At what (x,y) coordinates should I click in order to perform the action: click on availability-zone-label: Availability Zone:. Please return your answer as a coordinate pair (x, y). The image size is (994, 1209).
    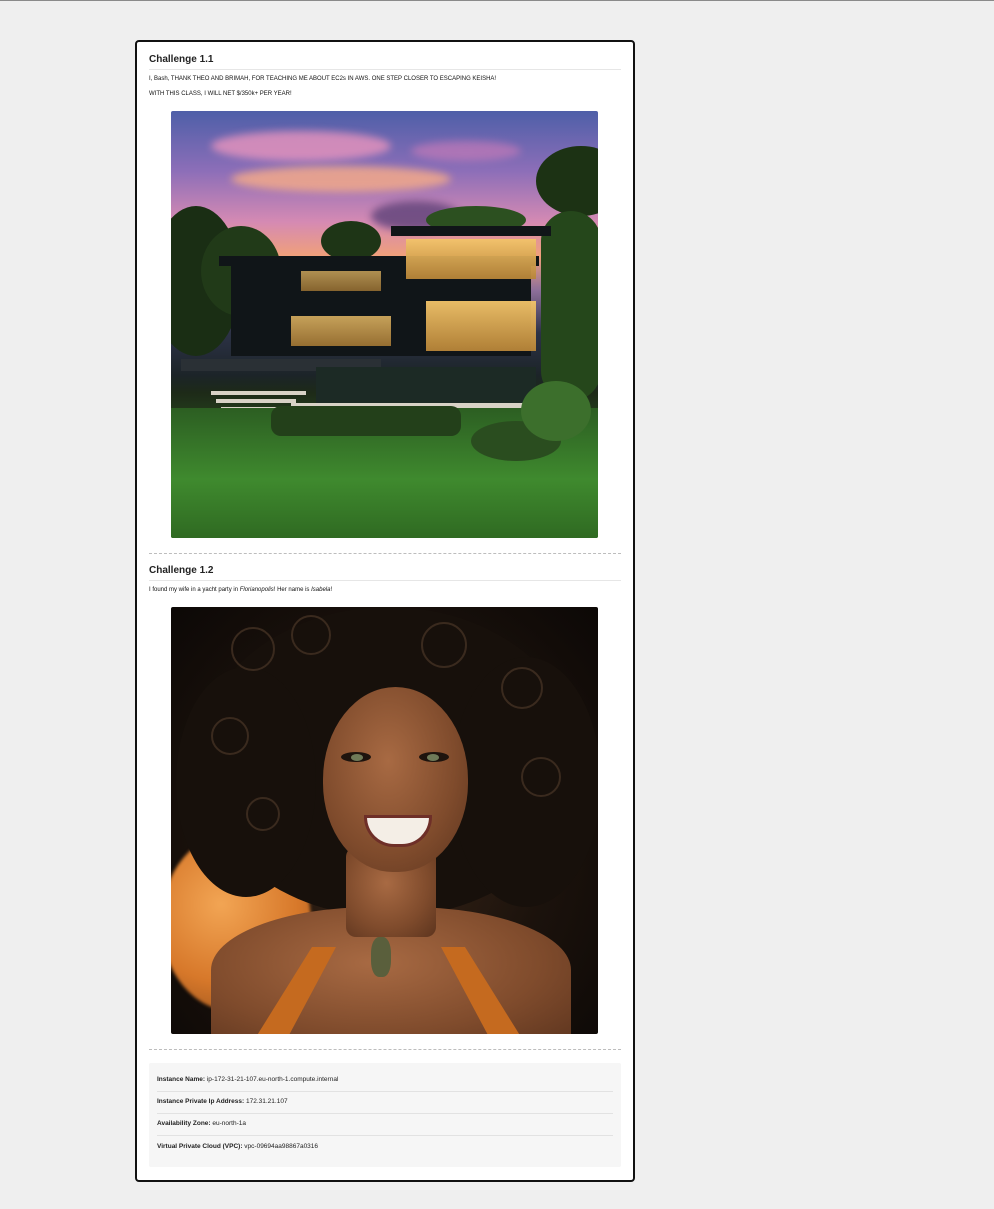
    Looking at the image, I should click on (184, 1123).